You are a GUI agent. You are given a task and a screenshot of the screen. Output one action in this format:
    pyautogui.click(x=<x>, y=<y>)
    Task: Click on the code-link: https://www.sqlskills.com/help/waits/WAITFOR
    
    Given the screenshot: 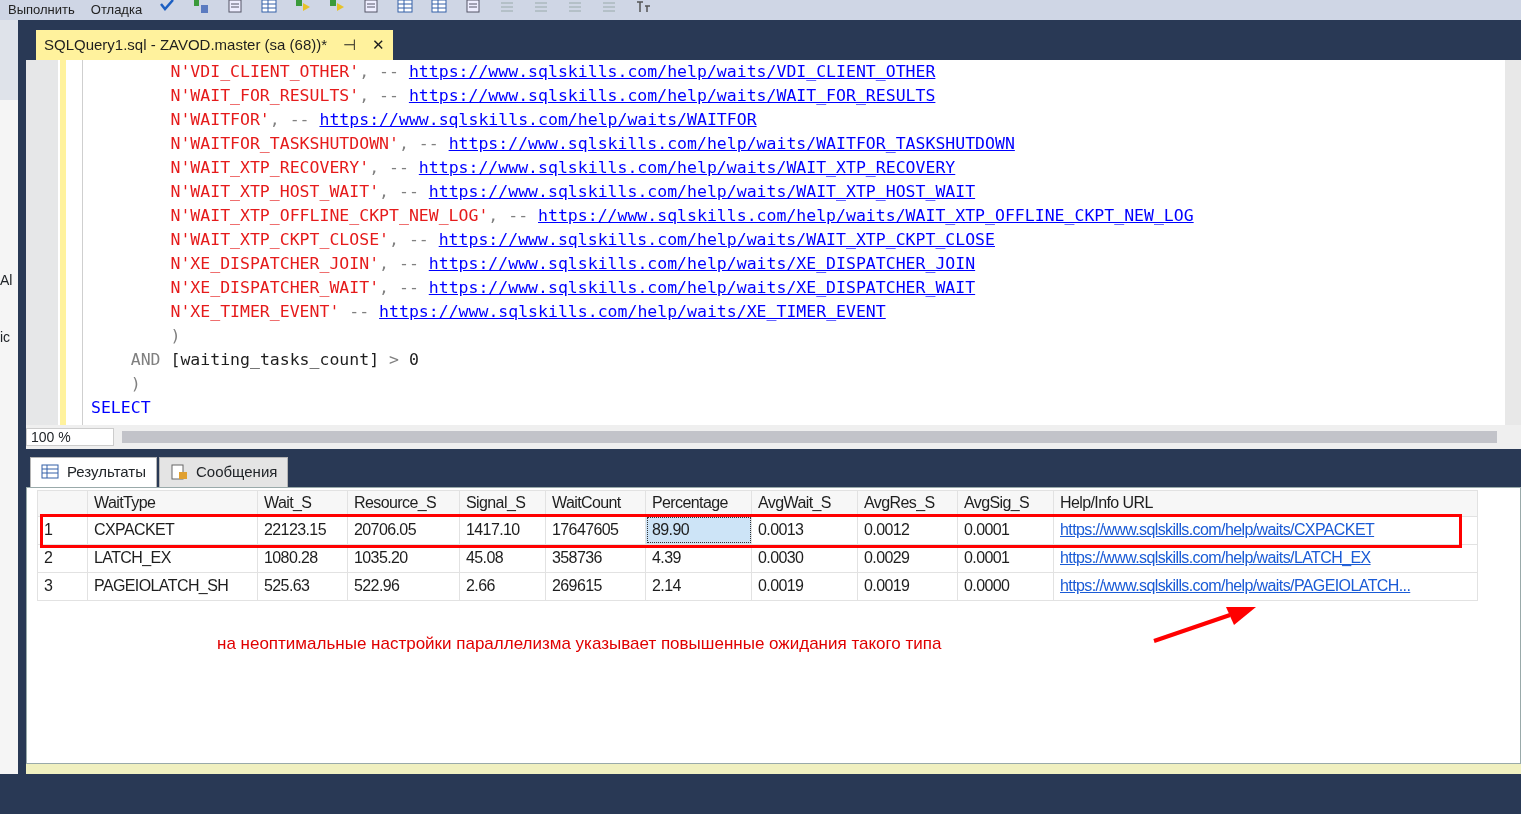 What is the action you would take?
    pyautogui.click(x=538, y=119)
    